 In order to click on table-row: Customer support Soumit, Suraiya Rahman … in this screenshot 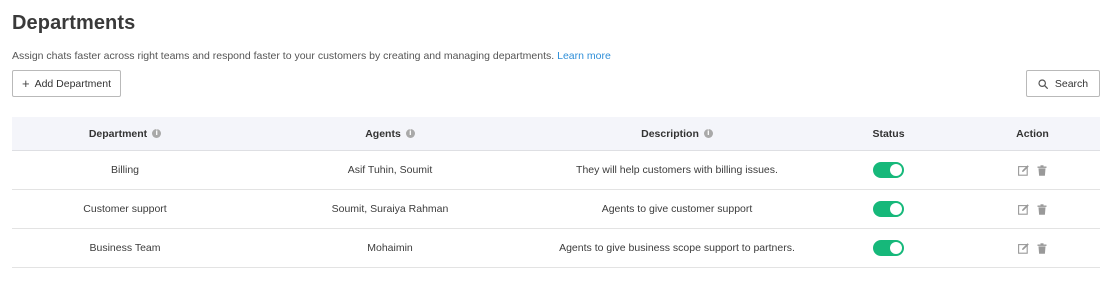, I will do `click(556, 209)`.